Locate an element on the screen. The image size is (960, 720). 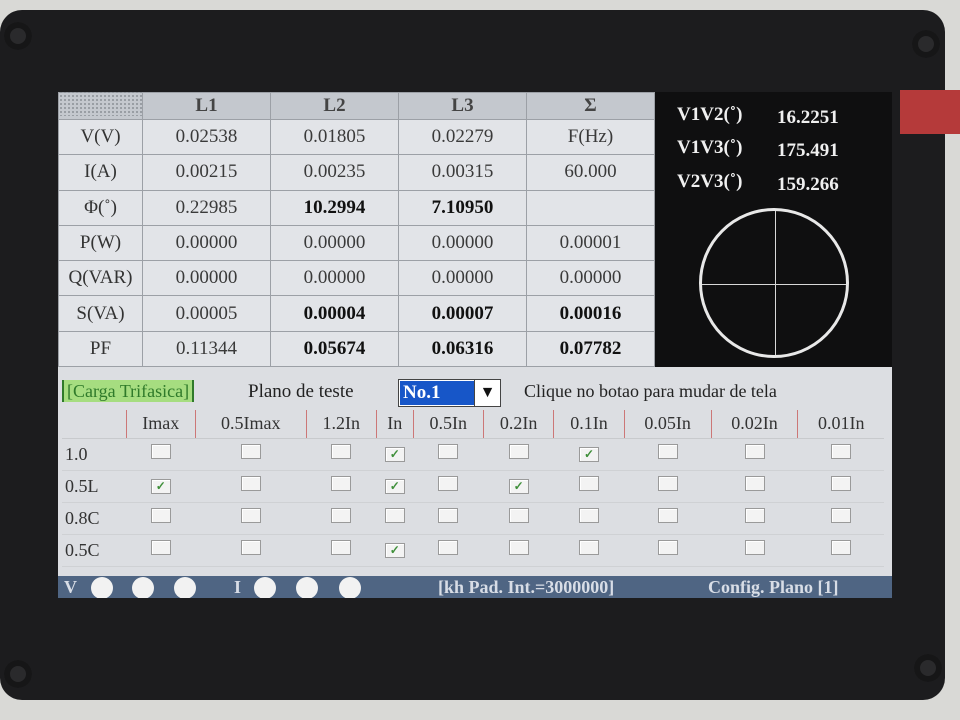
value-cell: 10.2994 is located at coordinates (334, 207).